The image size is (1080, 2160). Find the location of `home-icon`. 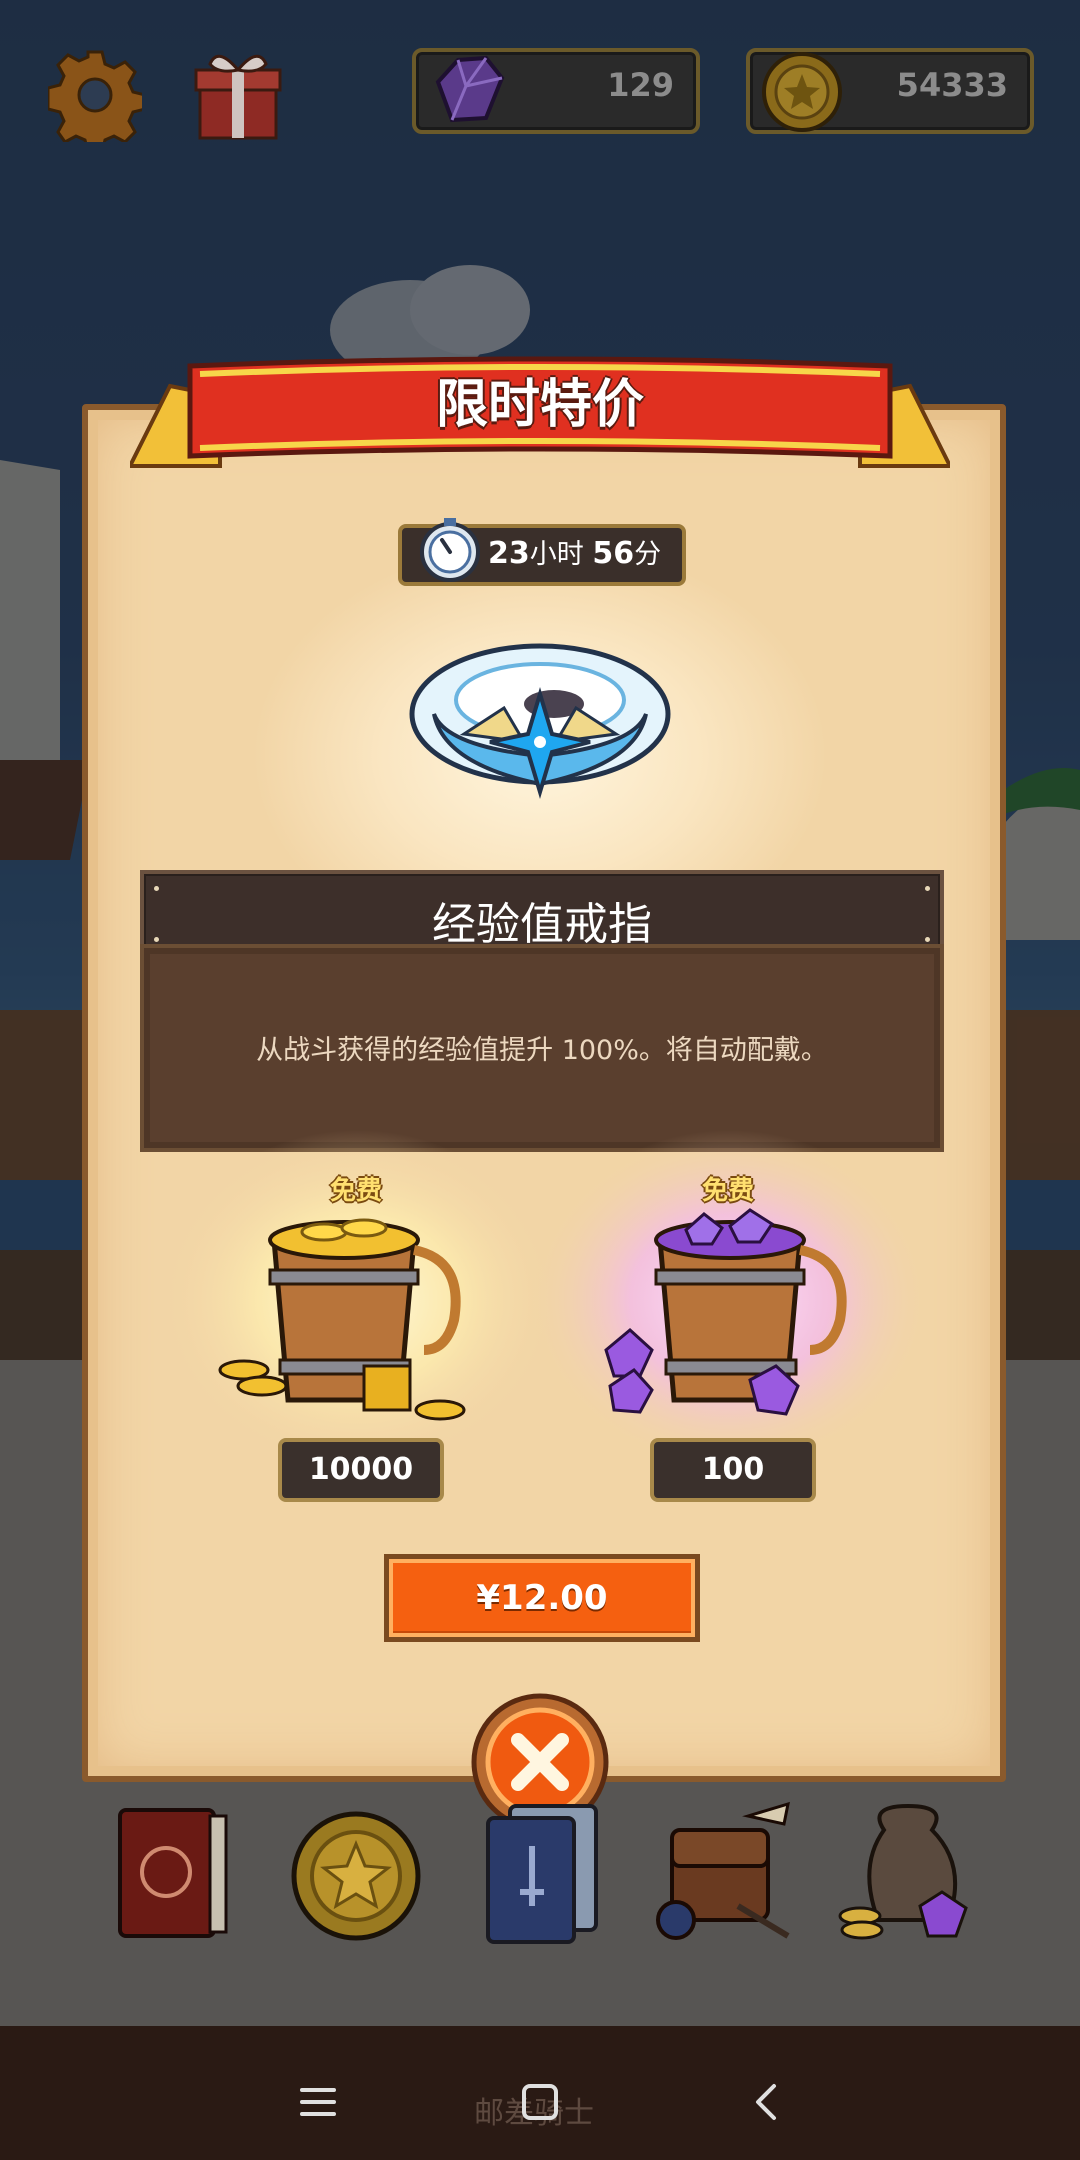

home-icon is located at coordinates (540, 2102).